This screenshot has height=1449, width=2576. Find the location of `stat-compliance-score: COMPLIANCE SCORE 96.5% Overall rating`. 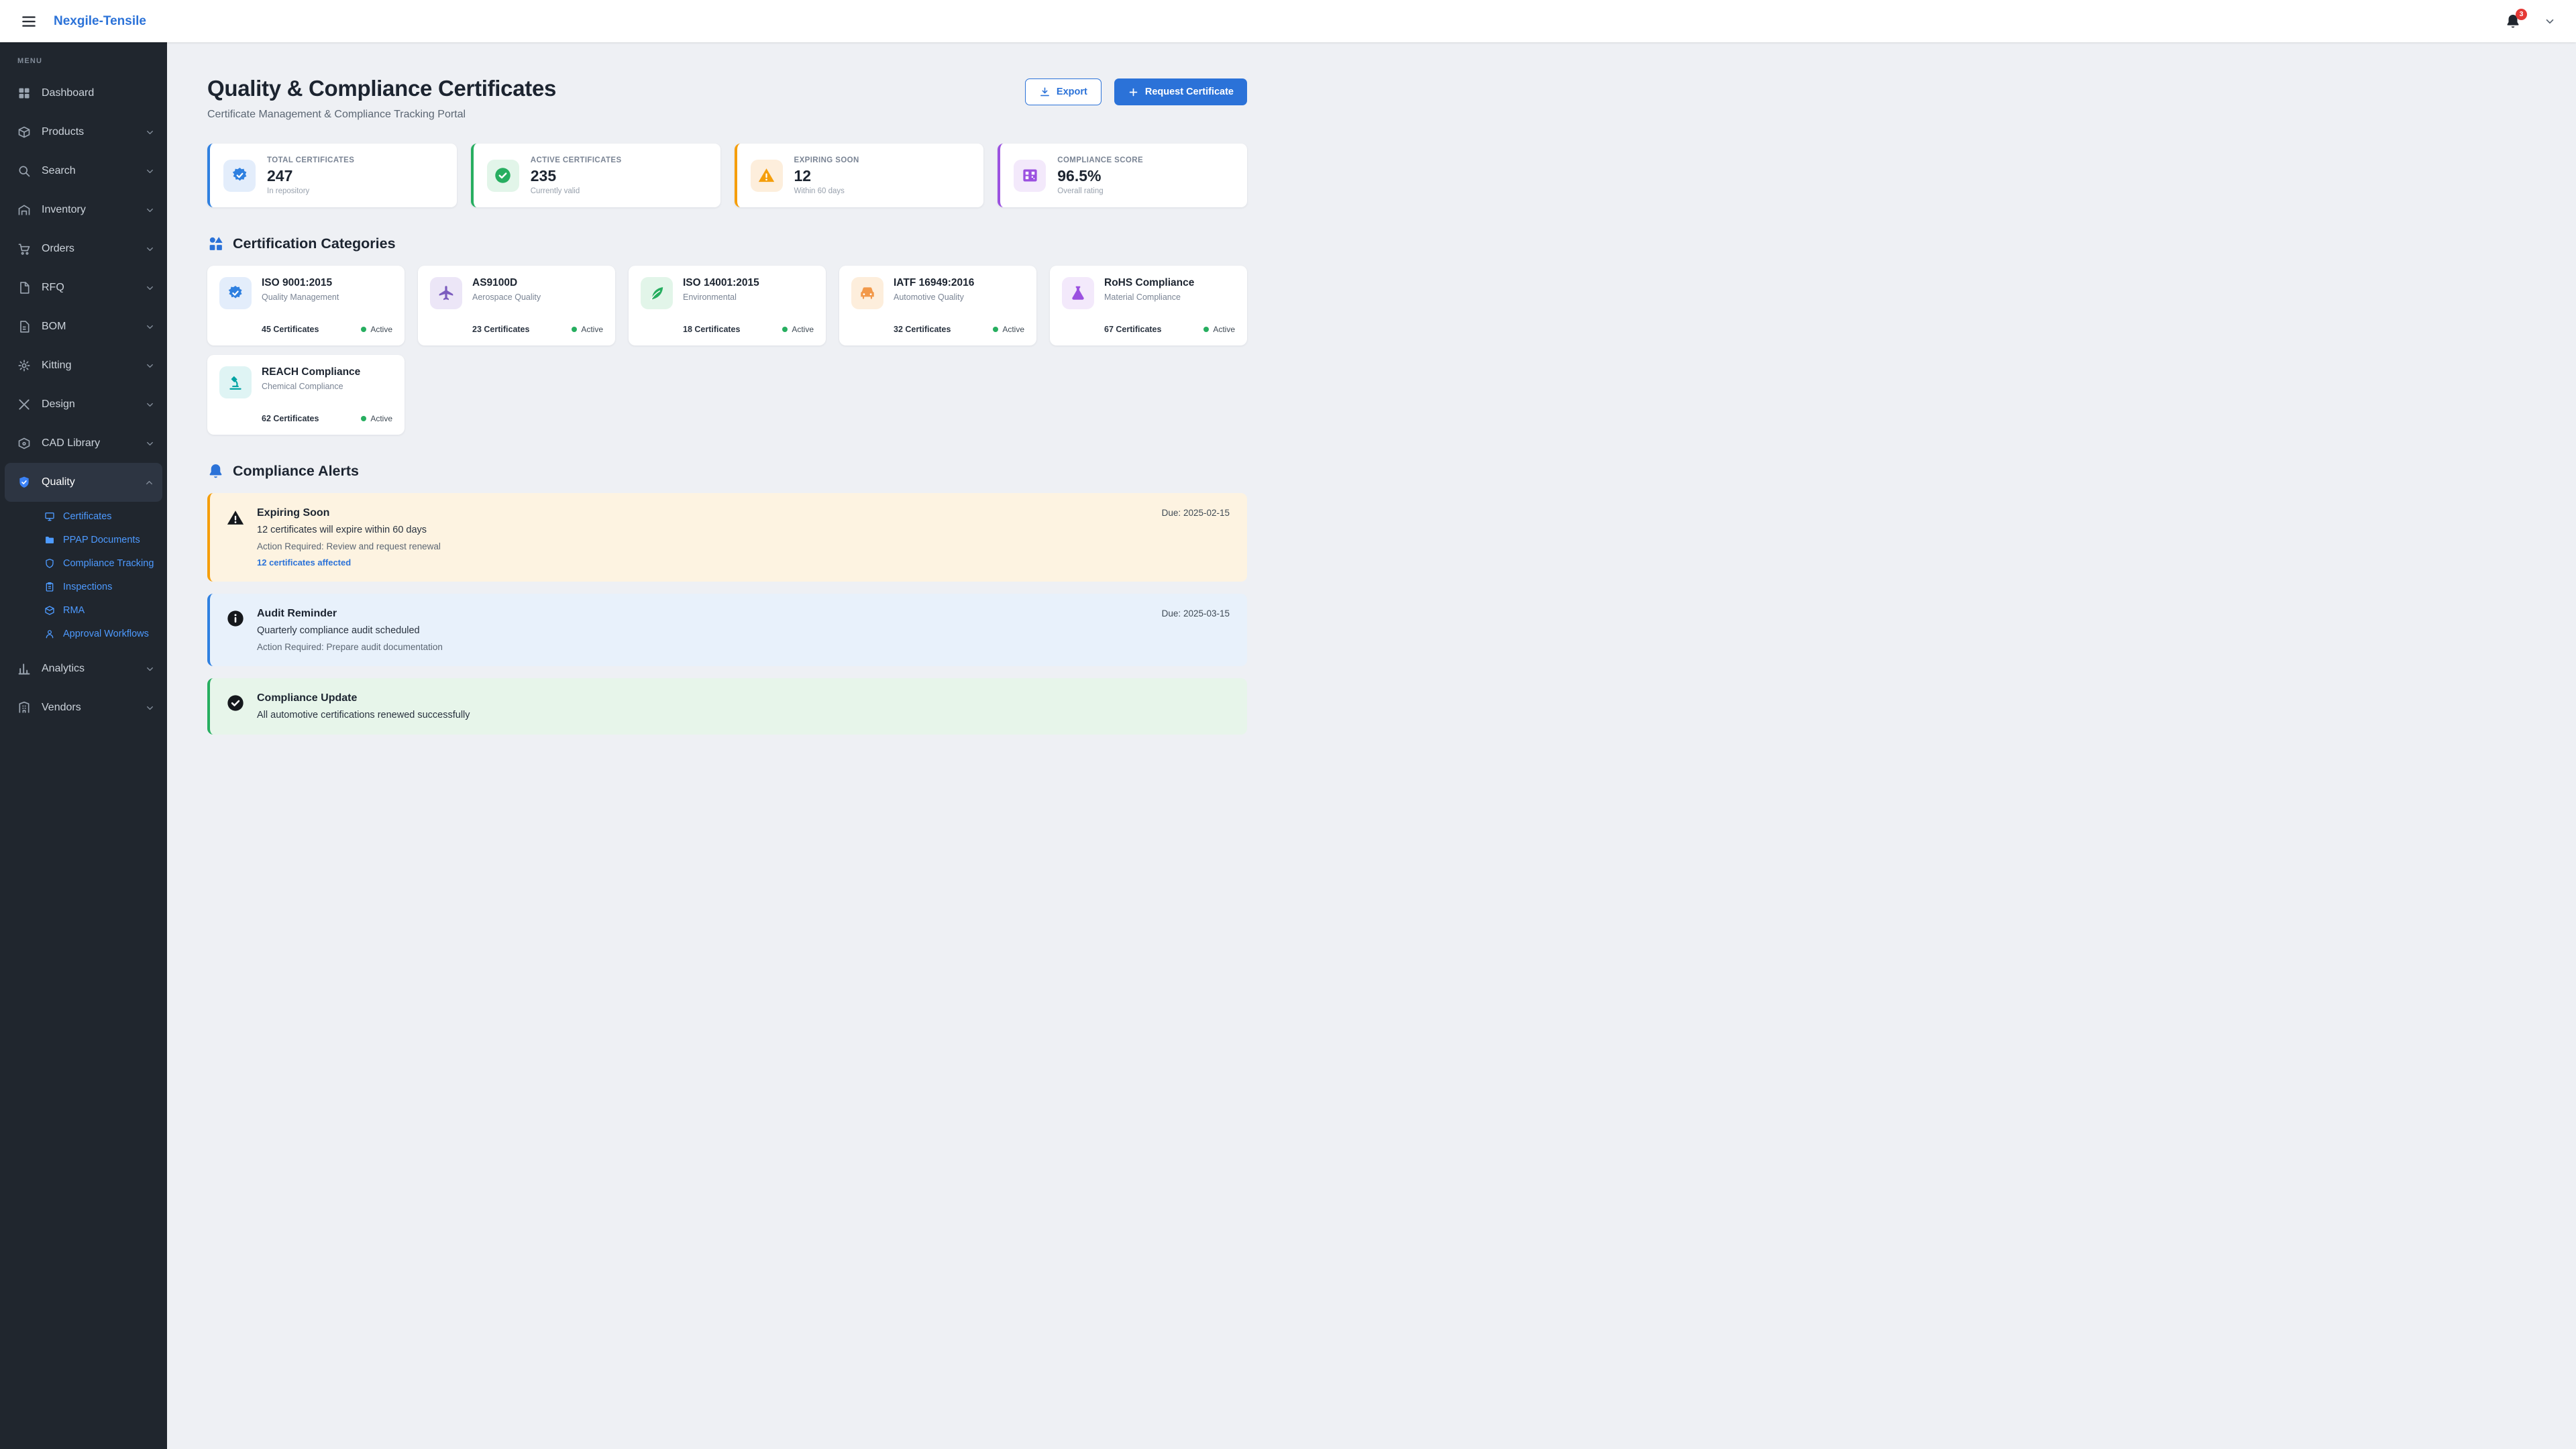

stat-compliance-score: COMPLIANCE SCORE 96.5% Overall rating is located at coordinates (1122, 175).